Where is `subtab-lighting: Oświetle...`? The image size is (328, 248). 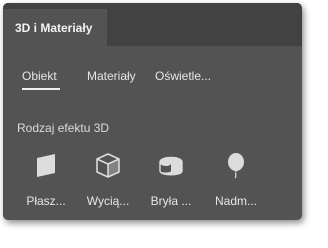
subtab-lighting: Oświetle... is located at coordinates (183, 76).